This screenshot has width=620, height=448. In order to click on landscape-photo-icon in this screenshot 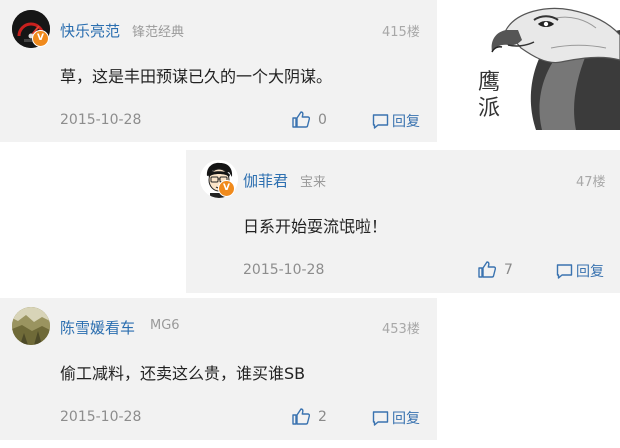, I will do `click(31, 326)`.